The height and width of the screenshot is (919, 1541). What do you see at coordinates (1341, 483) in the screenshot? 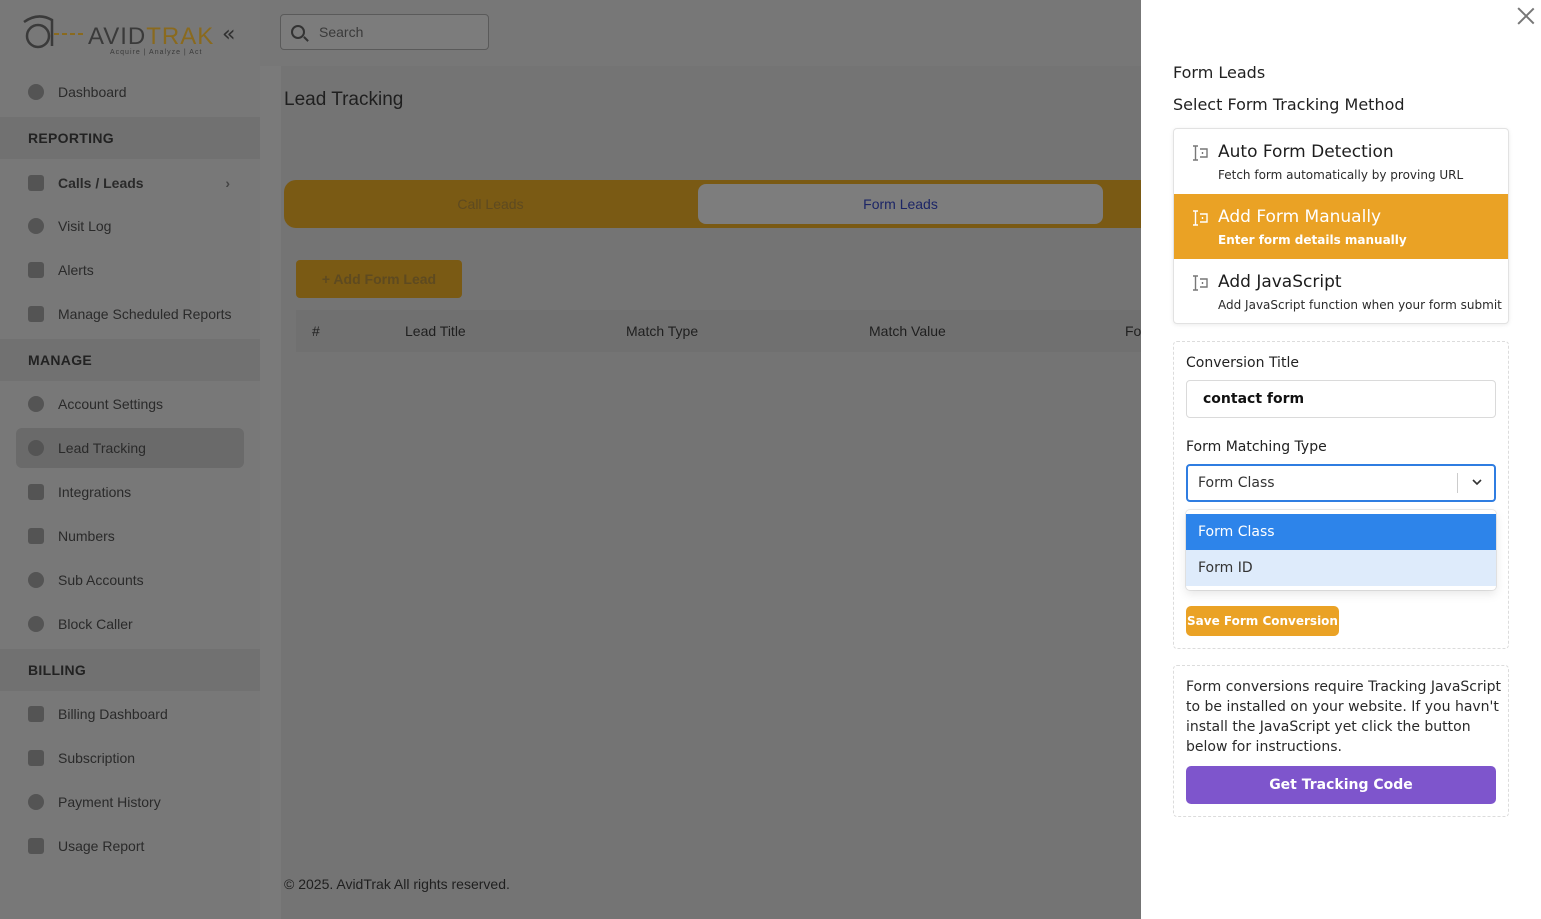
I see `form-matching-type-select: Form Class` at bounding box center [1341, 483].